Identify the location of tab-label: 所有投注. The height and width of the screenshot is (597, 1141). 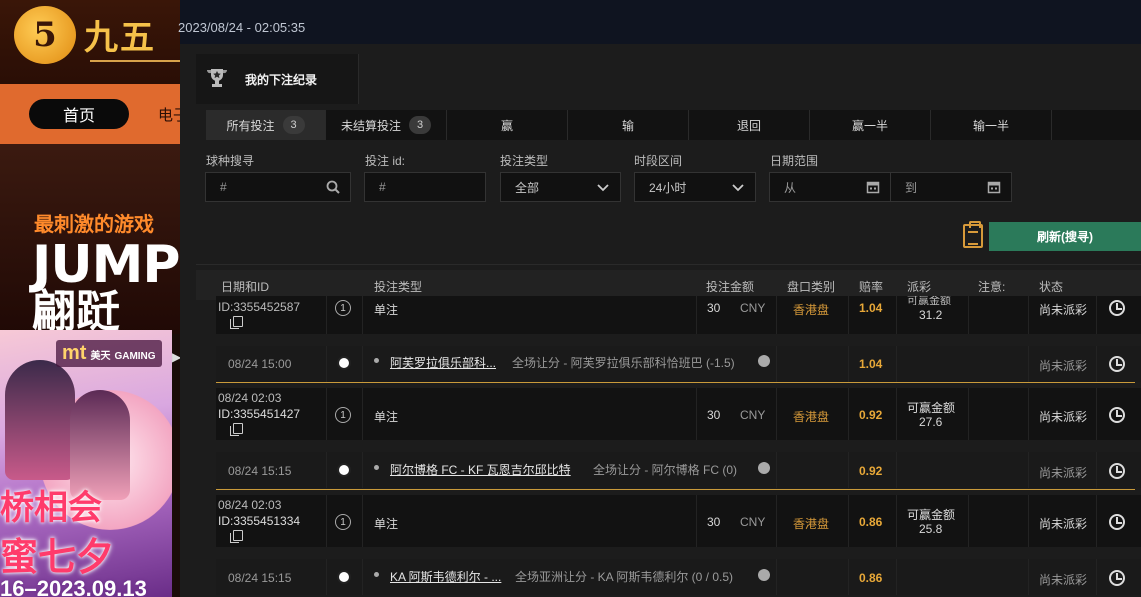
(250, 125).